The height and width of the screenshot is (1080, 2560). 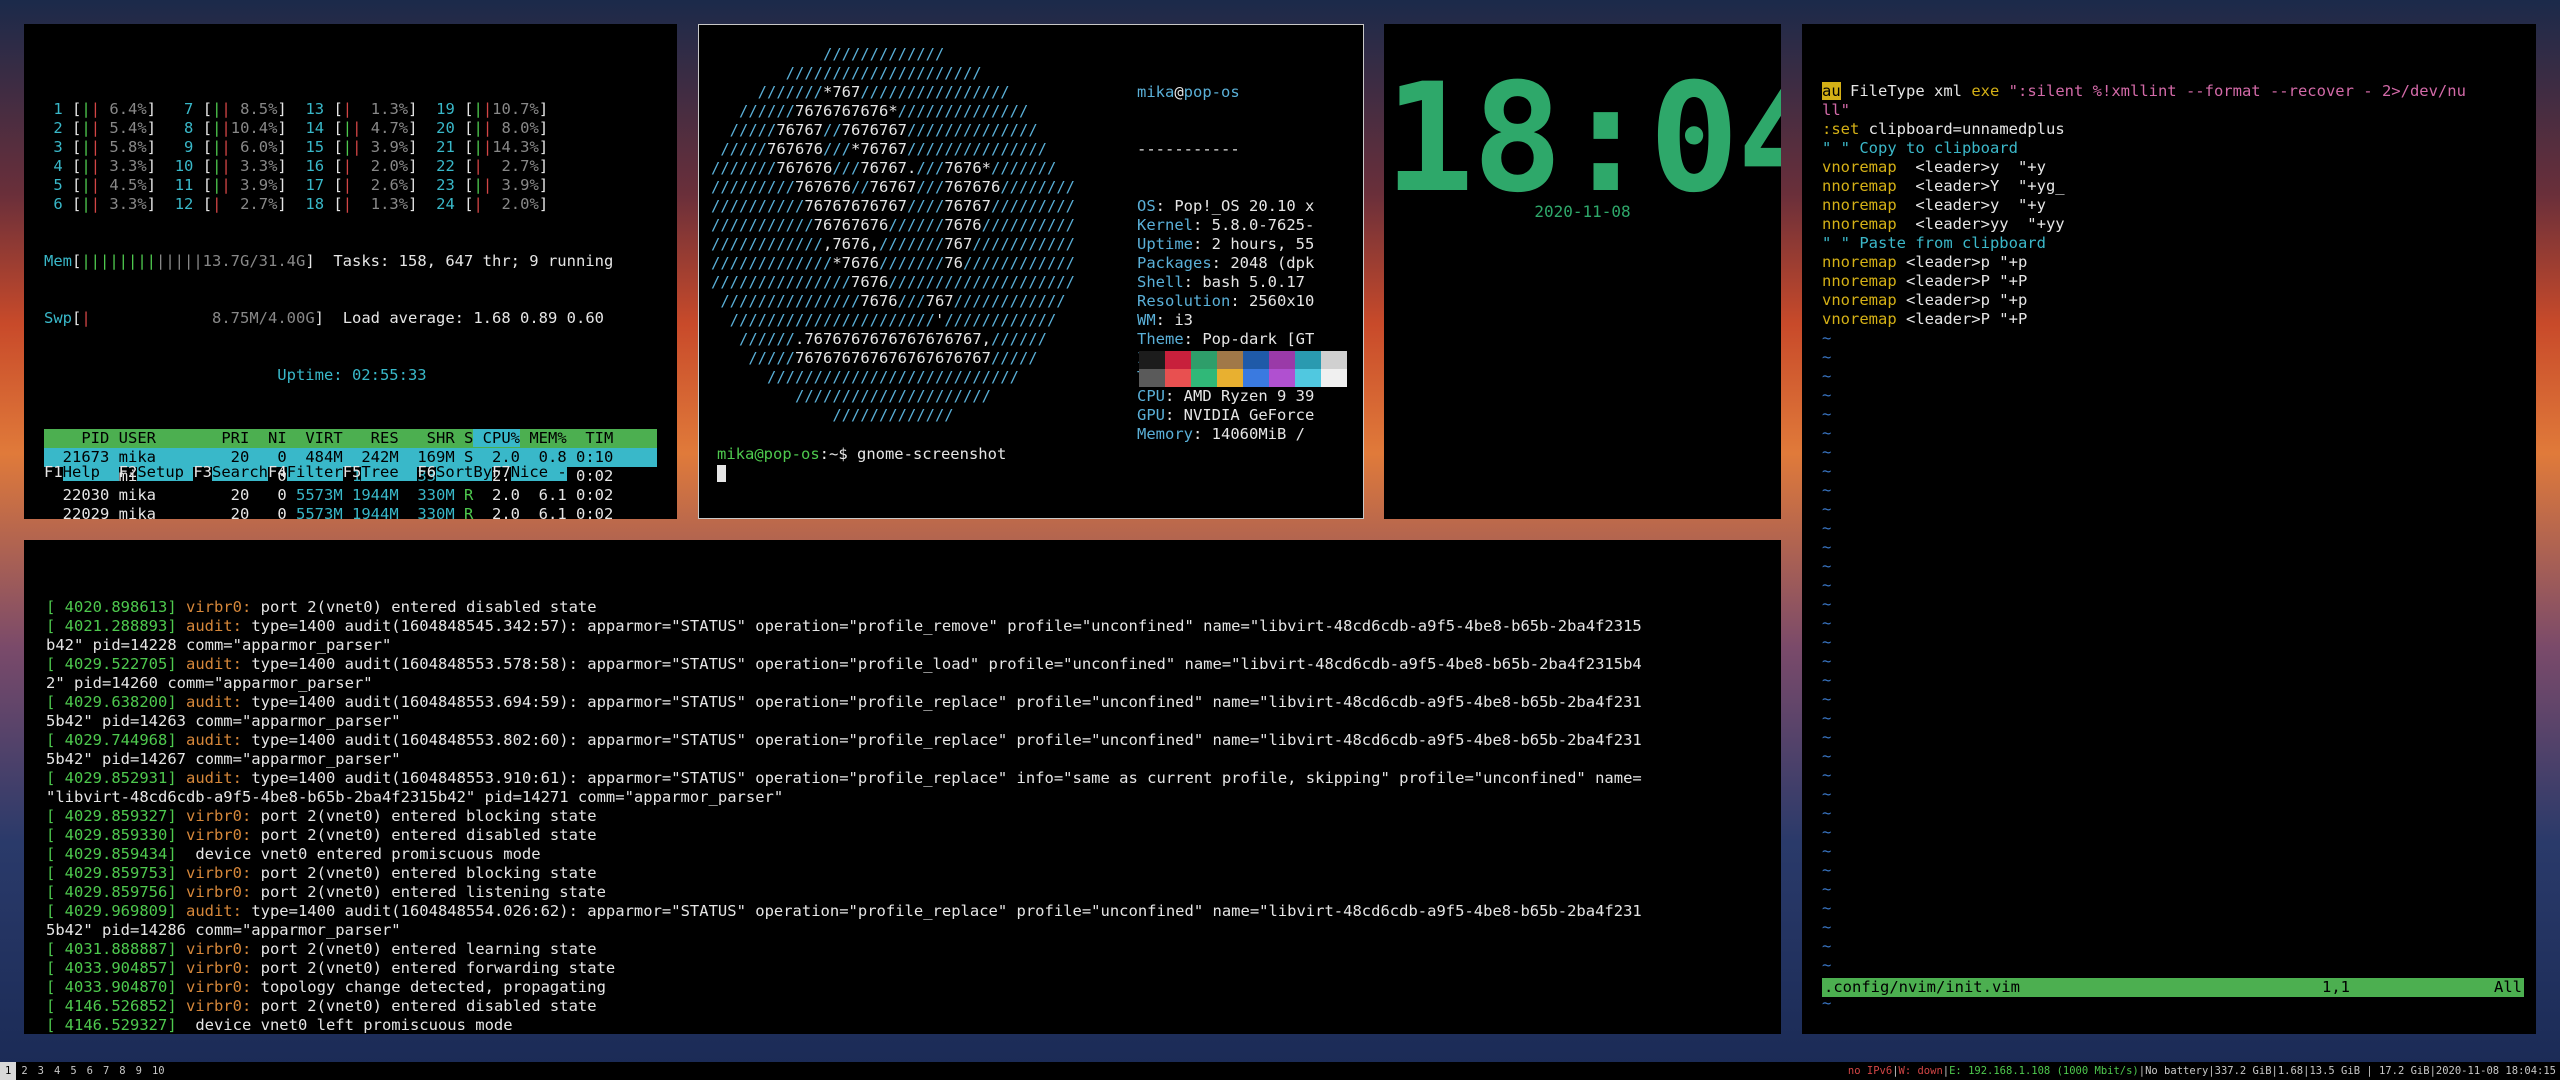 I want to click on cpu-number: 8, so click(x=188, y=128).